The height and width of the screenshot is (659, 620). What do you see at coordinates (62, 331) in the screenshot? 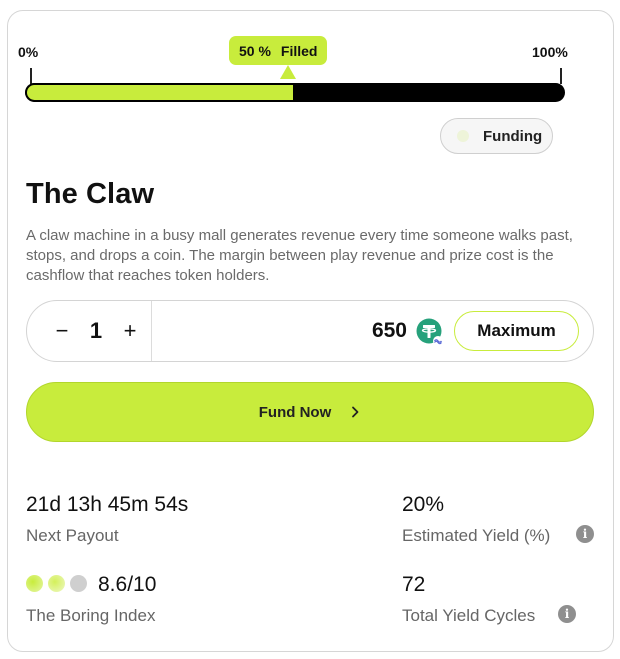
I see `quantity-decrement-button: −` at bounding box center [62, 331].